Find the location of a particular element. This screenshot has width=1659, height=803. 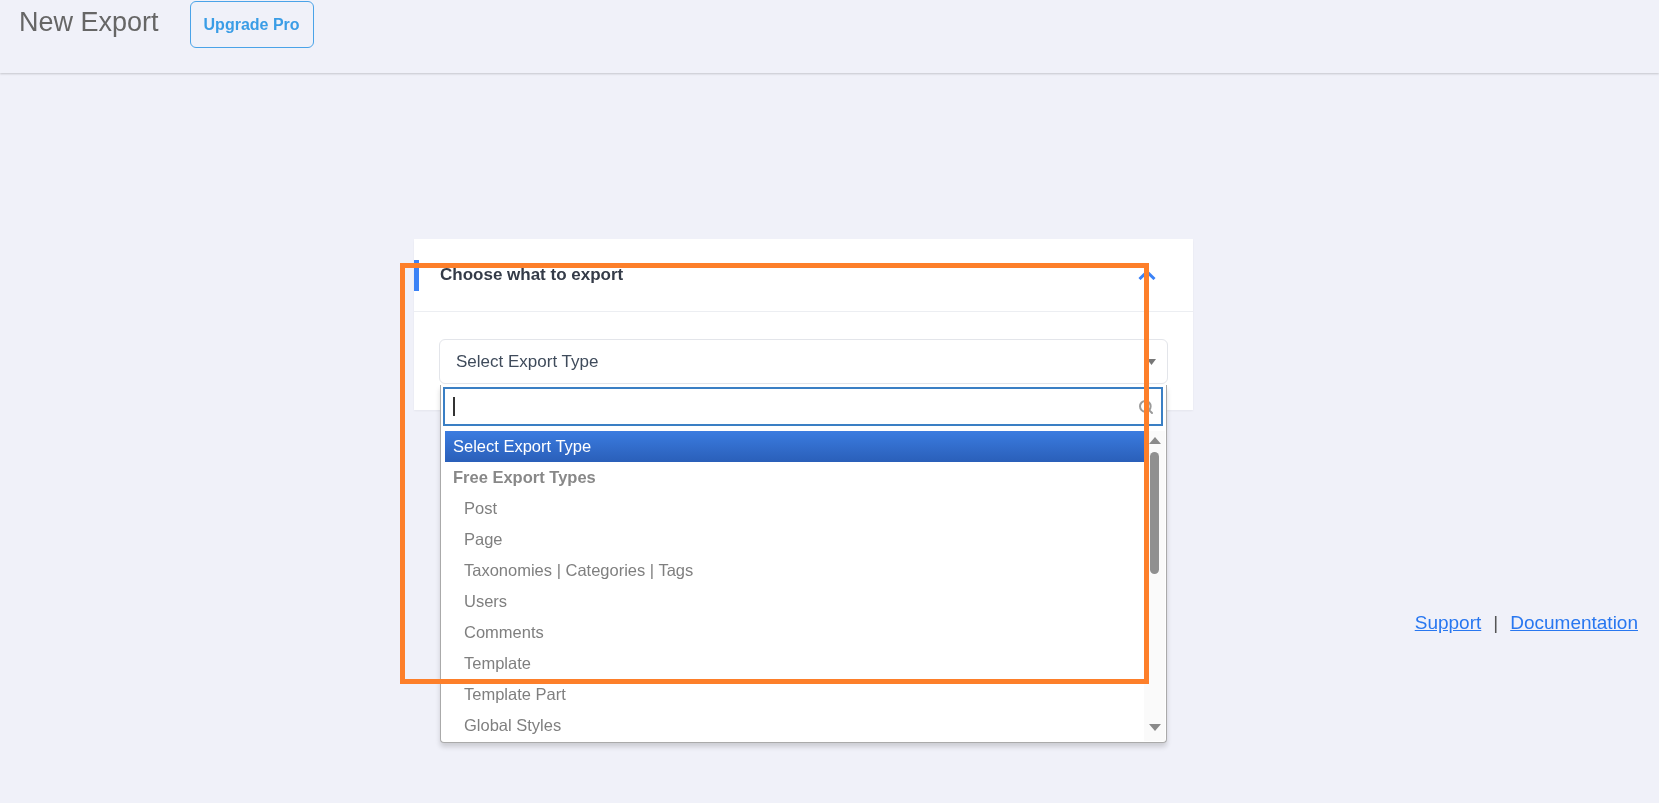

scrollbar-thumb is located at coordinates (1154, 513).